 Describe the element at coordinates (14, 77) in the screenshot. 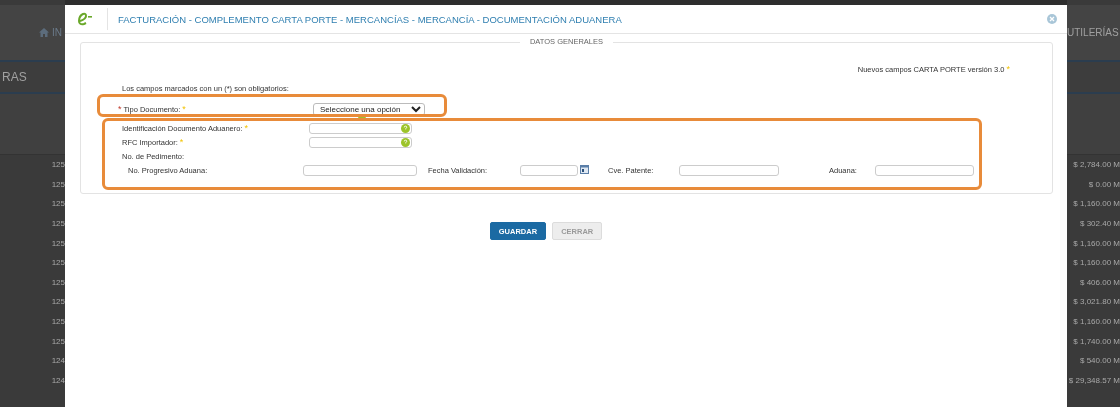

I see `section-title: RAS` at that location.